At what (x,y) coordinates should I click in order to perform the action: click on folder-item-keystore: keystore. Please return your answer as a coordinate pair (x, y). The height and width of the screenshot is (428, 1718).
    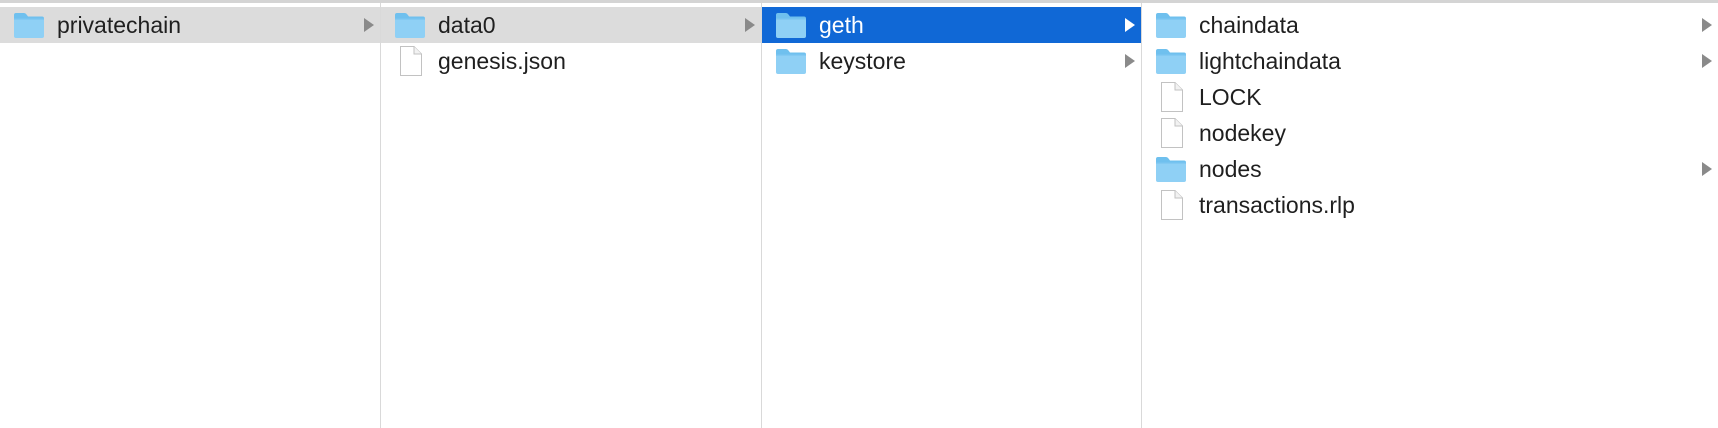
    Looking at the image, I should click on (951, 61).